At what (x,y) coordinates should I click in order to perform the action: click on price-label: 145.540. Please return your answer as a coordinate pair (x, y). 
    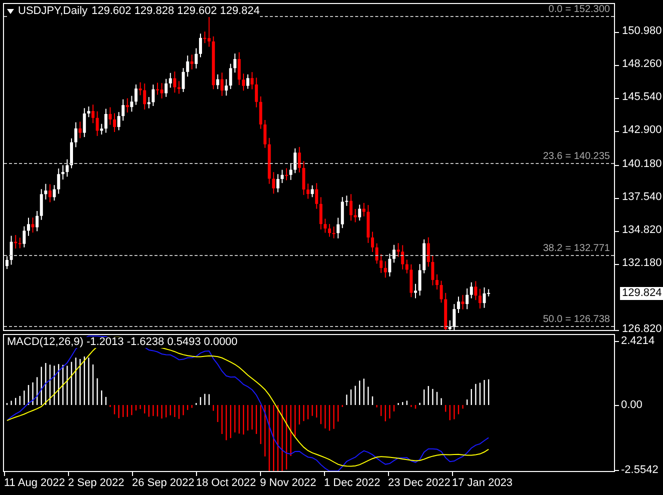
    Looking at the image, I should click on (642, 97).